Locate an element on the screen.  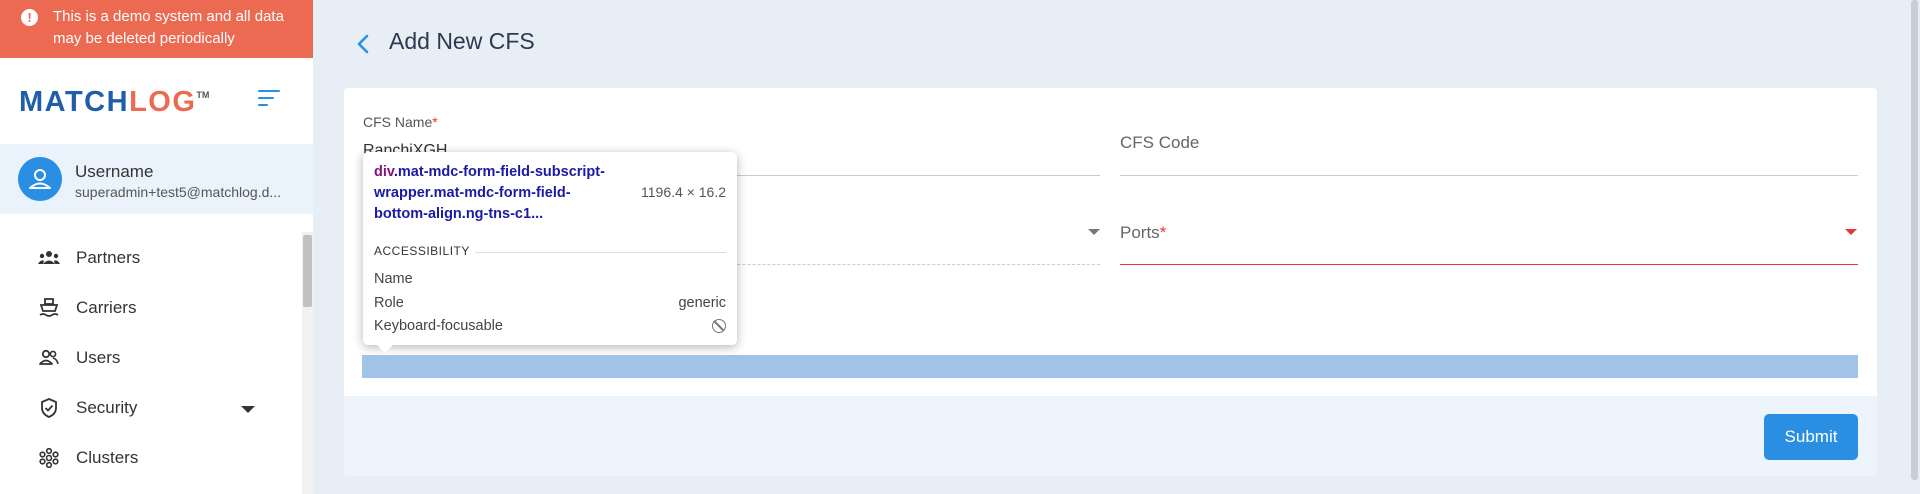
cfs-code-input: CFS Code is located at coordinates (1159, 143).